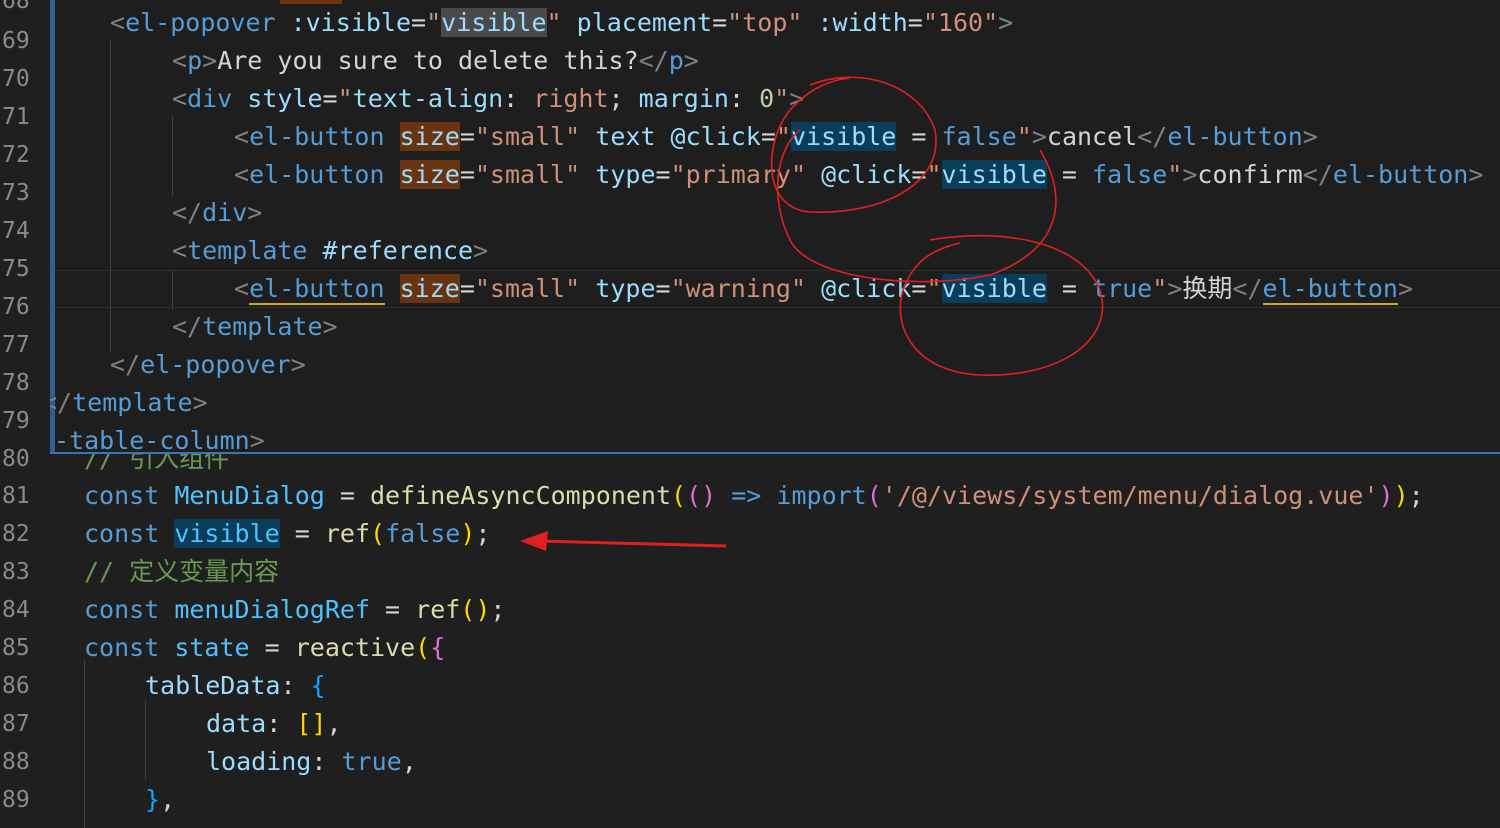 The width and height of the screenshot is (1500, 828). I want to click on code-line-78: </el-popover>, so click(208, 364).